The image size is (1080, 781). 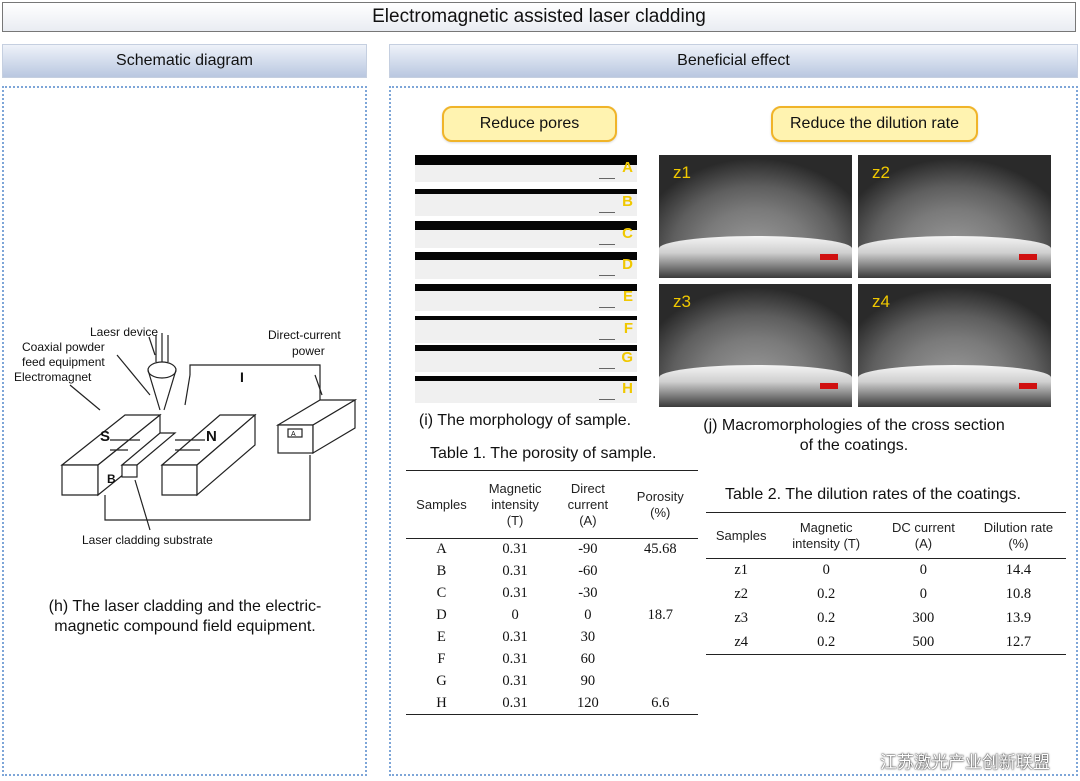 I want to click on pole-n-label: N, so click(x=211, y=436).